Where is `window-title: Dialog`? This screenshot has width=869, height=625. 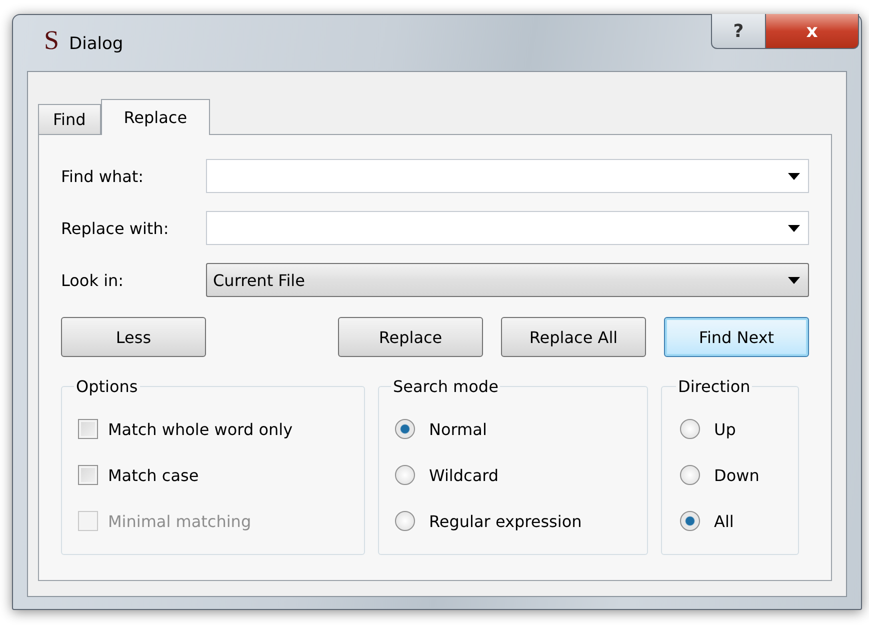 window-title: Dialog is located at coordinates (96, 44).